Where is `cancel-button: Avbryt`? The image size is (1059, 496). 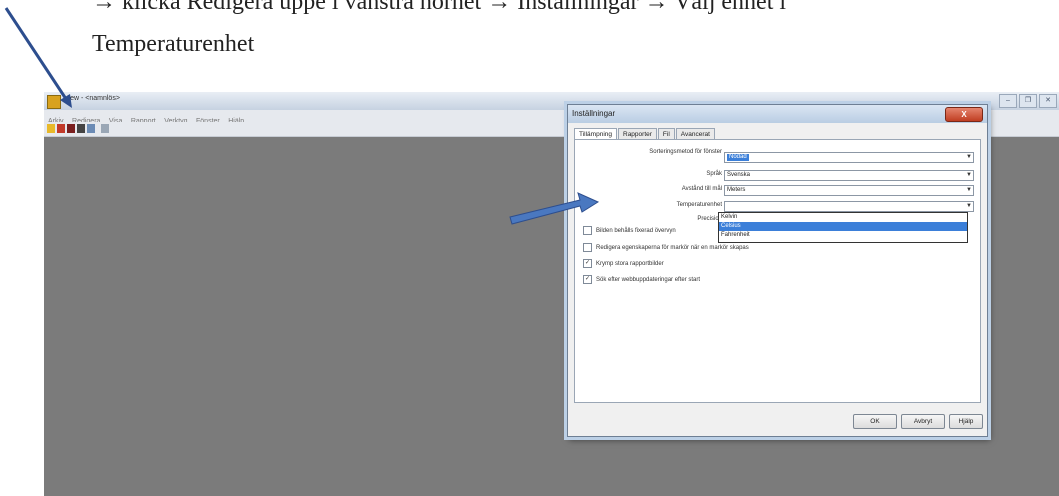 cancel-button: Avbryt is located at coordinates (923, 421).